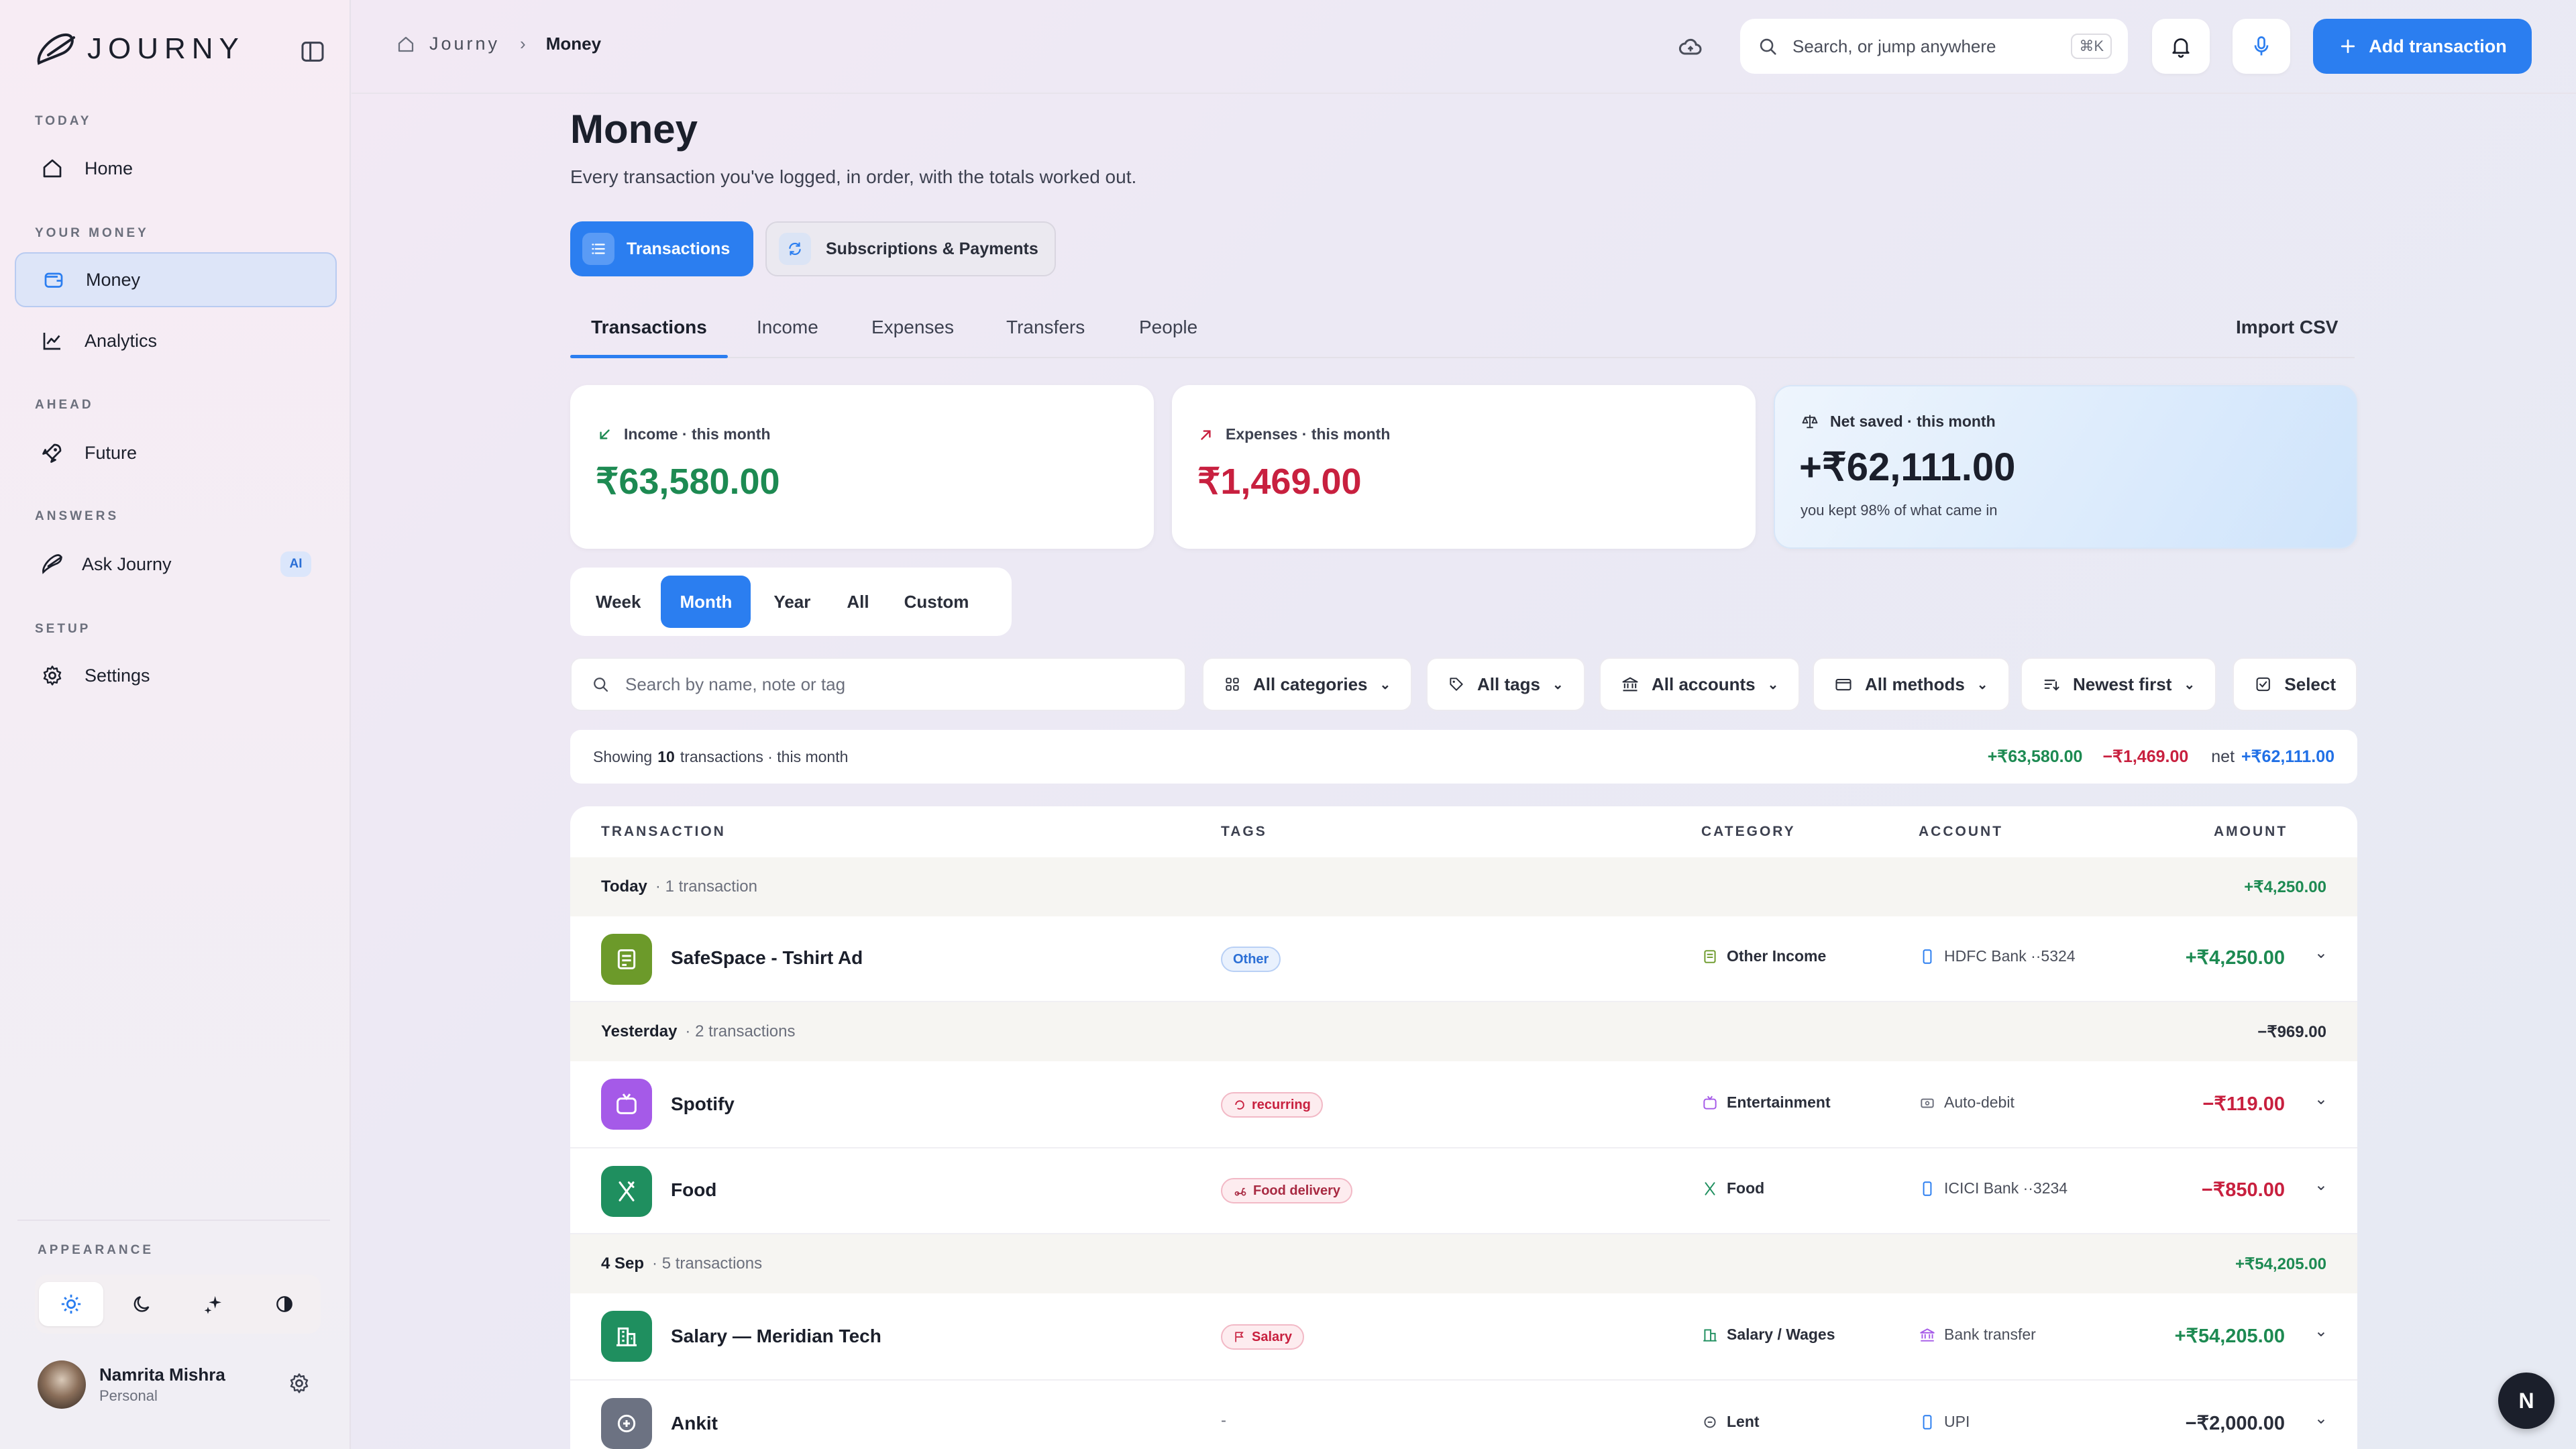 The height and width of the screenshot is (1449, 2576). I want to click on showing-expenses: −₹1,469.00, so click(2145, 756).